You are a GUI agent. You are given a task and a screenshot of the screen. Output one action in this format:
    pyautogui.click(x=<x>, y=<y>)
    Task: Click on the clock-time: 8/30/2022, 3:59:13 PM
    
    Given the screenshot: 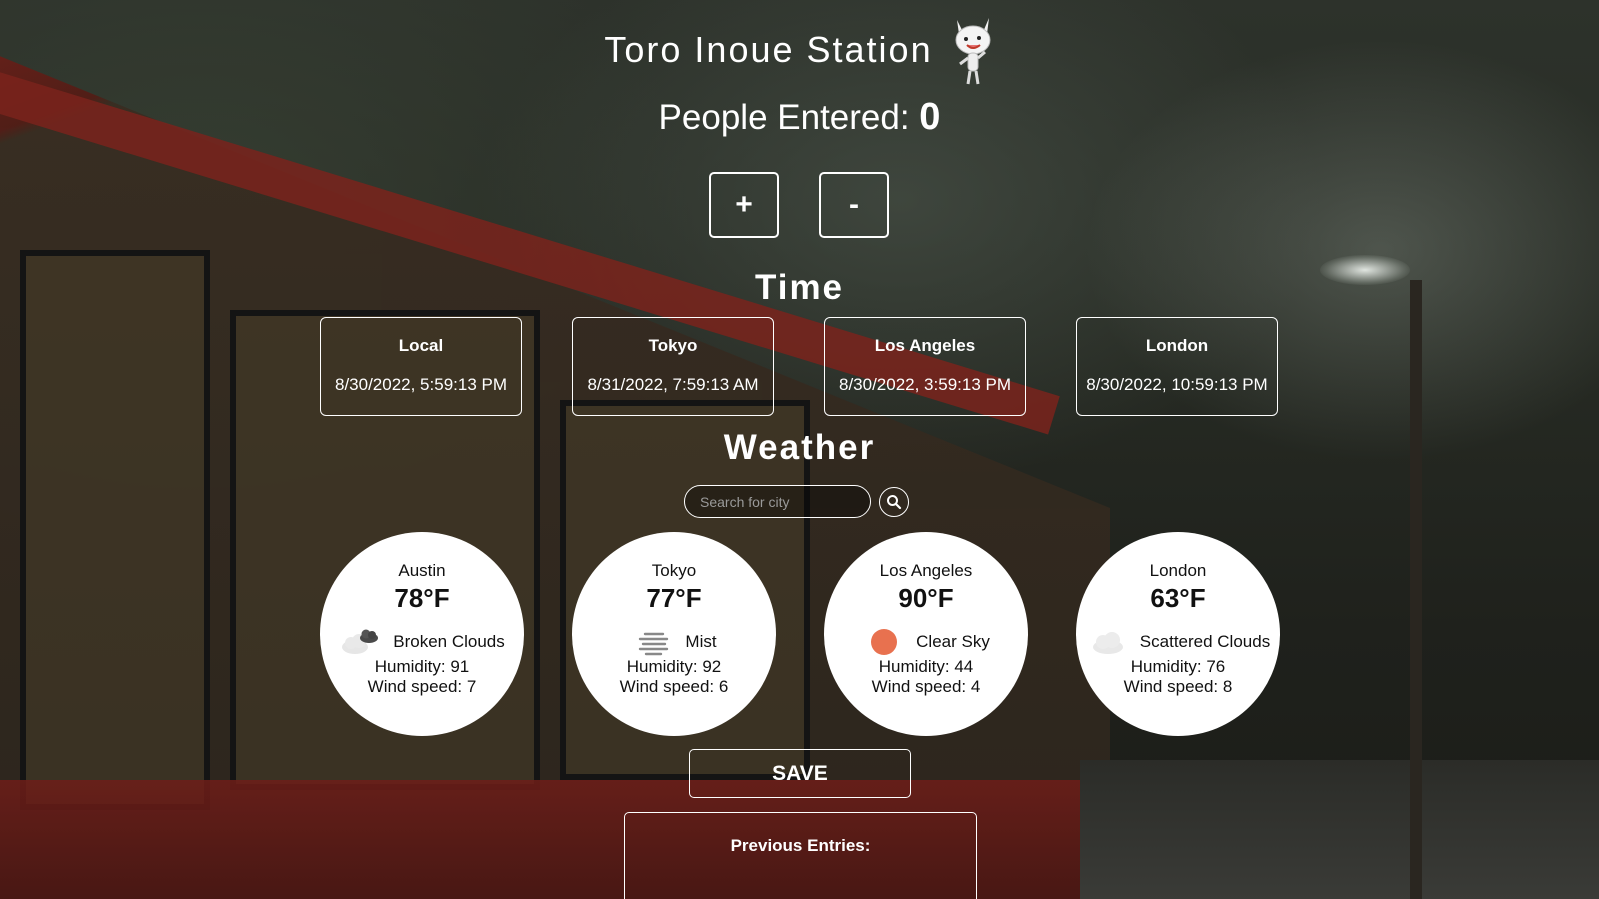 What is the action you would take?
    pyautogui.click(x=925, y=384)
    